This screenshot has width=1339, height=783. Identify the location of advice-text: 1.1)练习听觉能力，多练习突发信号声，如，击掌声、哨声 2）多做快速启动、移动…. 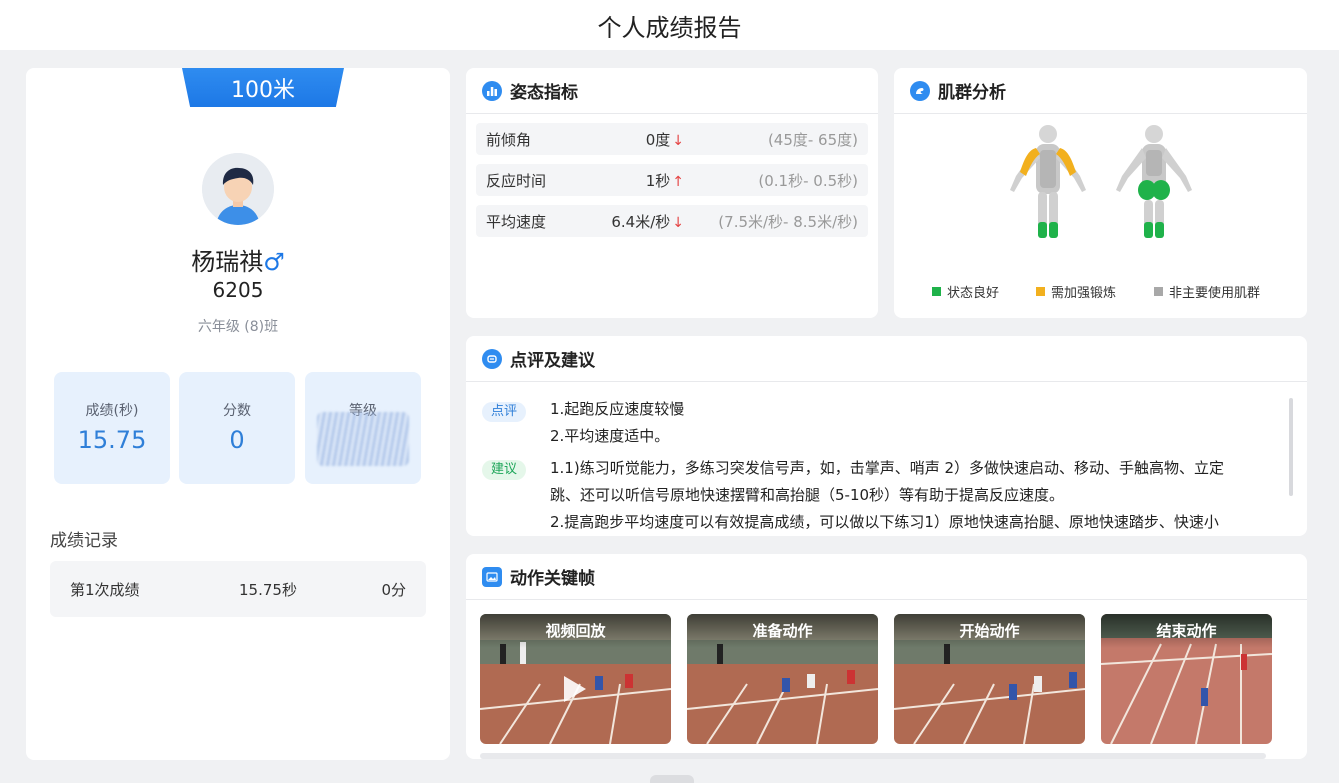
(887, 495).